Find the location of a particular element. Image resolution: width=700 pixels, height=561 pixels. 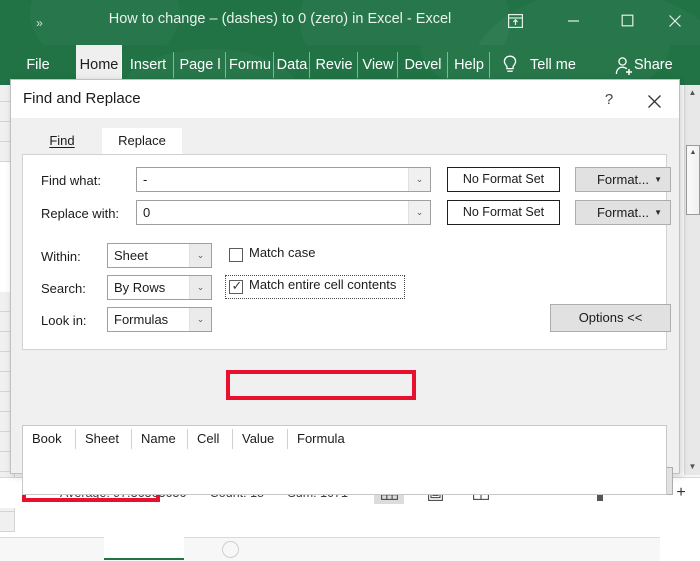

search-combobox: By Rows ⌄ is located at coordinates (159, 287).